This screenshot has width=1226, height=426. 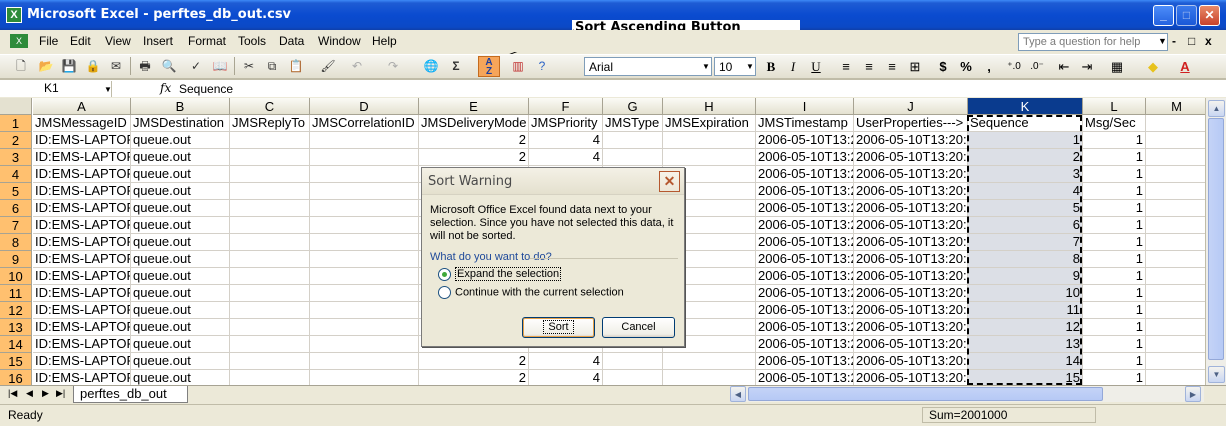 I want to click on currency-button: $, so click(x=943, y=66).